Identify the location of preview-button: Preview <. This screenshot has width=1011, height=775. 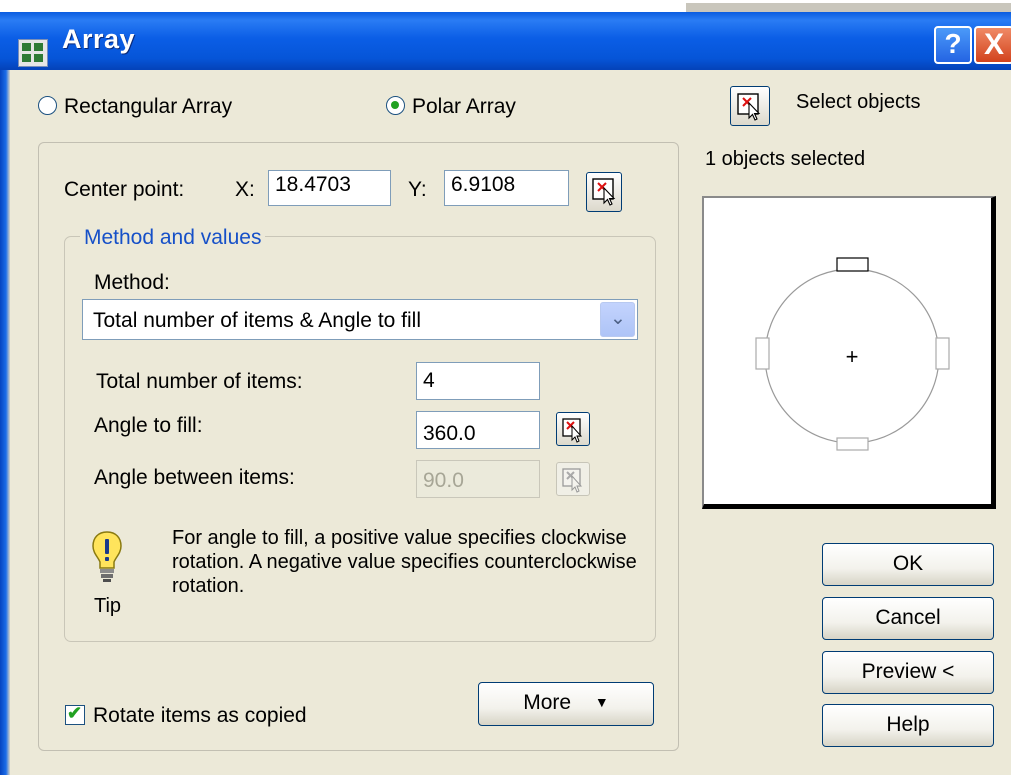
(908, 672).